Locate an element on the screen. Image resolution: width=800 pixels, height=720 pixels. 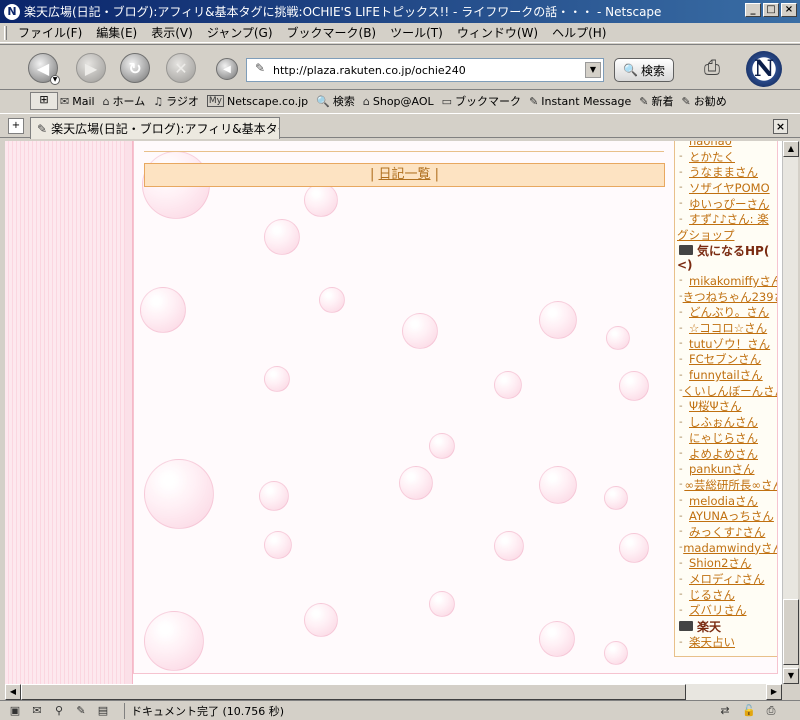
diary-list-link: 日記一覧 is located at coordinates (404, 174).